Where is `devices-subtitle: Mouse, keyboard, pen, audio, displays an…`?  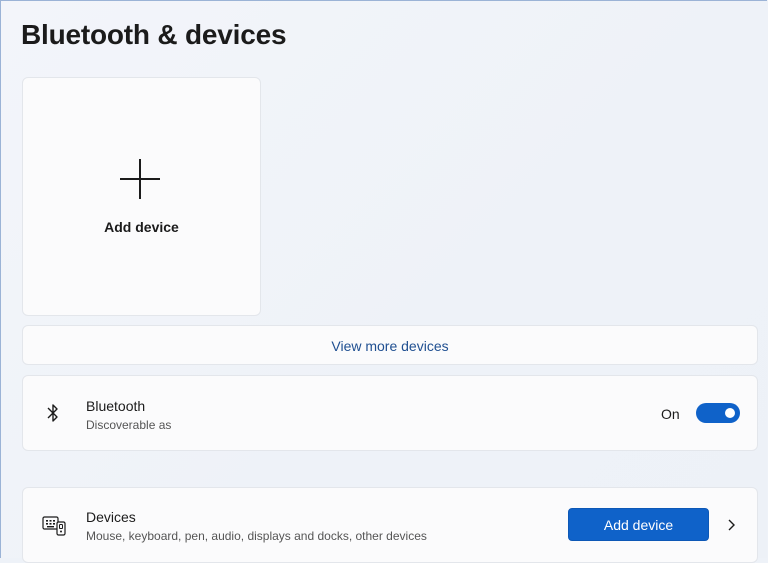 devices-subtitle: Mouse, keyboard, pen, audio, displays an… is located at coordinates (256, 536).